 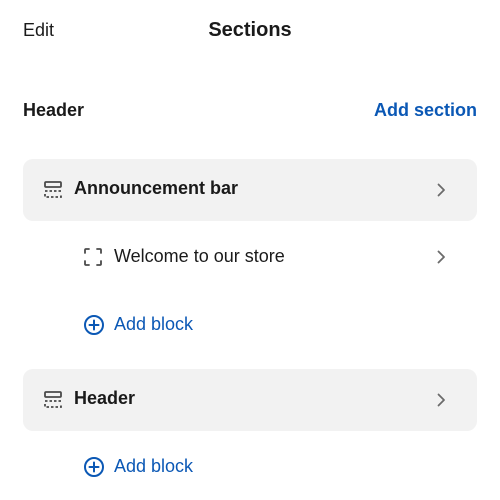 What do you see at coordinates (199, 256) in the screenshot?
I see `block-label: Welcome to our store` at bounding box center [199, 256].